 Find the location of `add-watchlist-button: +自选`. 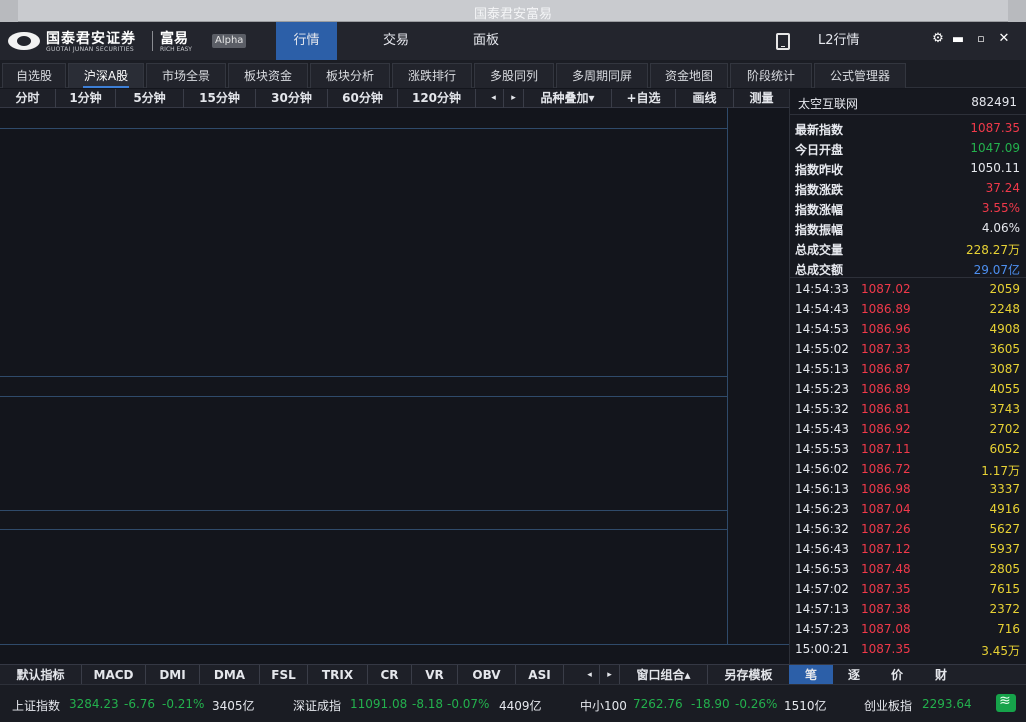

add-watchlist-button: +自选 is located at coordinates (644, 98).